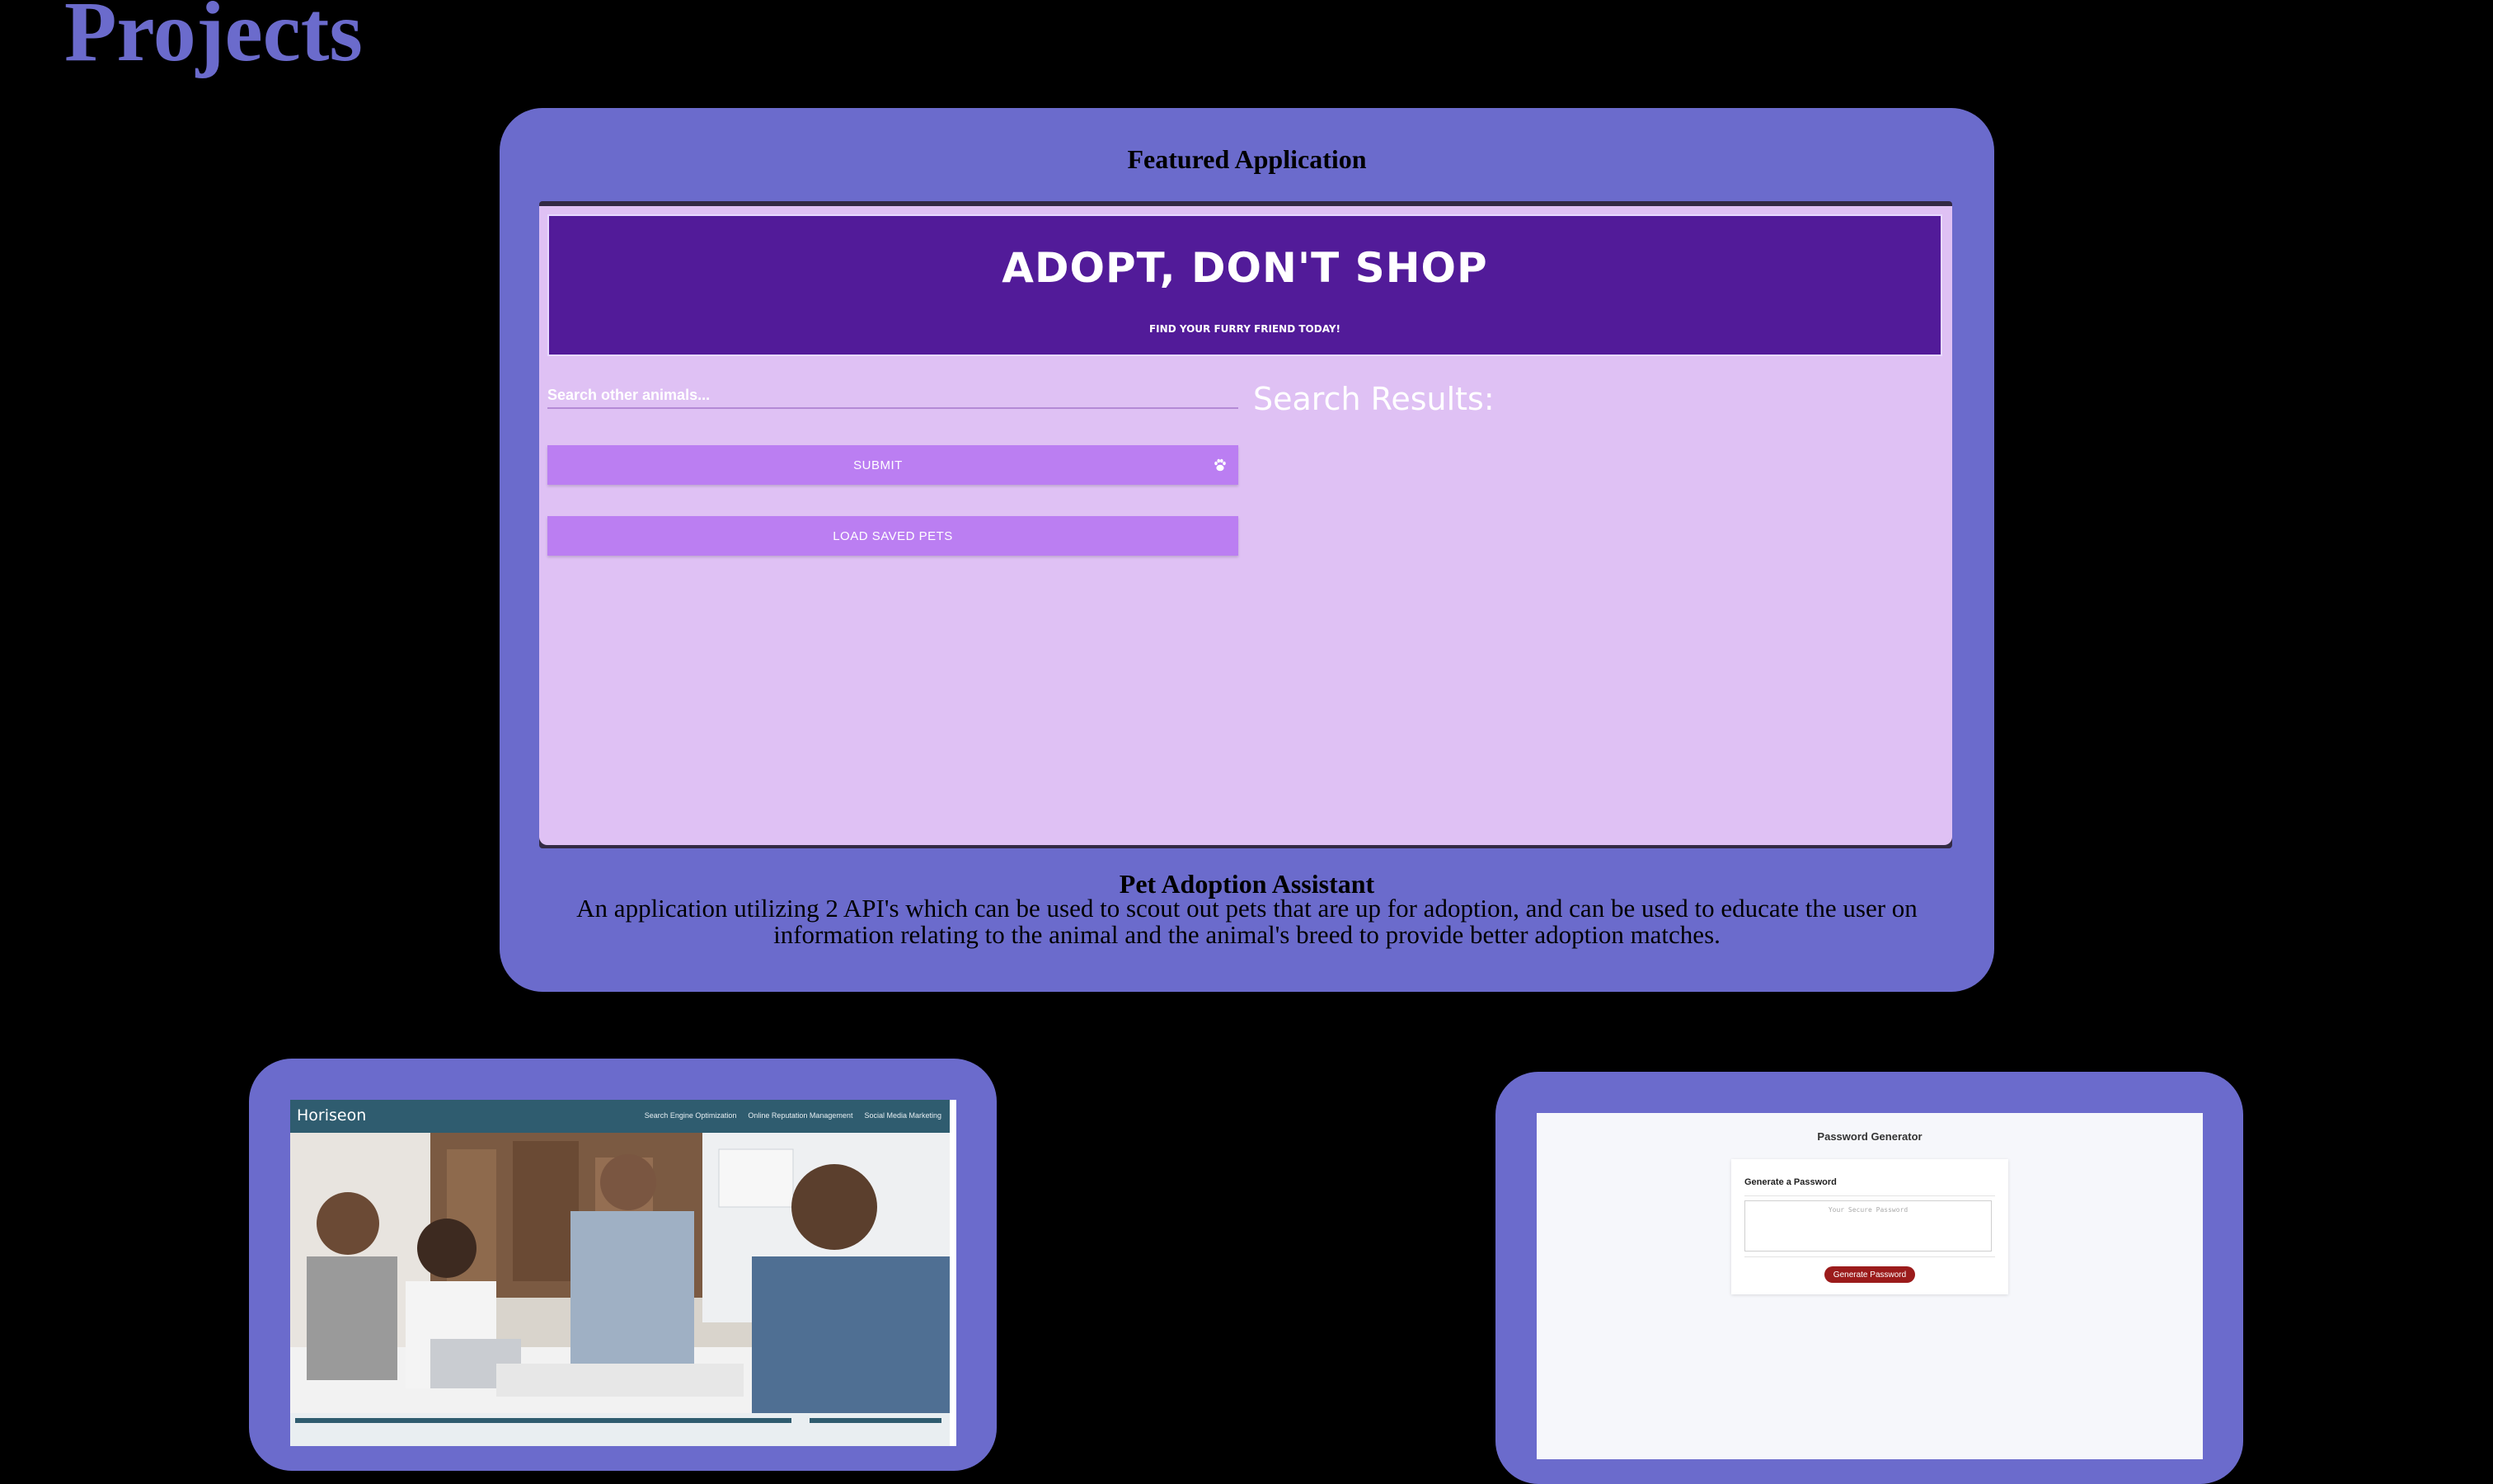 This screenshot has height=1484, width=2493. I want to click on password-generator-title: Password Generator, so click(1870, 1136).